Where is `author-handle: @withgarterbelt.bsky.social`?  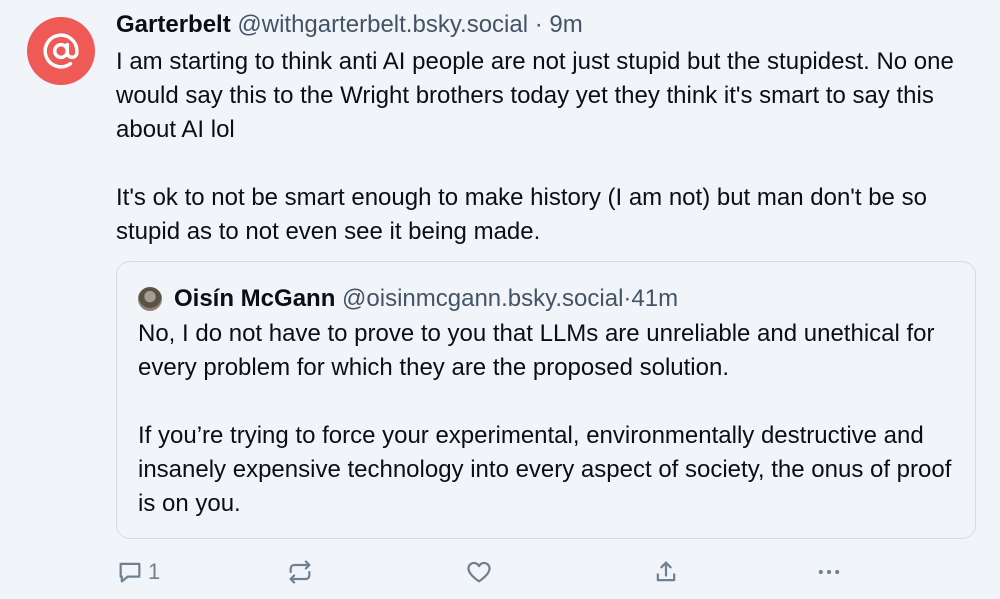
author-handle: @withgarterbelt.bsky.social is located at coordinates (382, 24).